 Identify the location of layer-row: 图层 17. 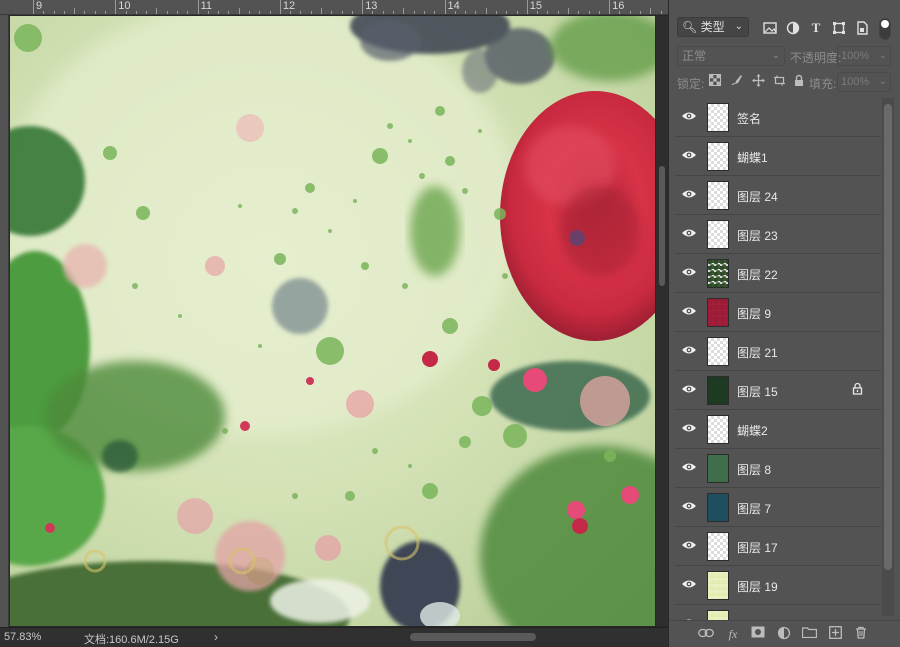
(778, 546).